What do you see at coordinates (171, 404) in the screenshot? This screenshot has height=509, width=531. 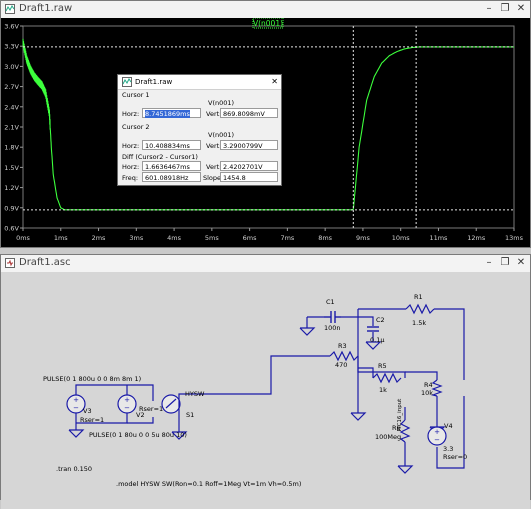 I see `voltage-switch-s1` at bounding box center [171, 404].